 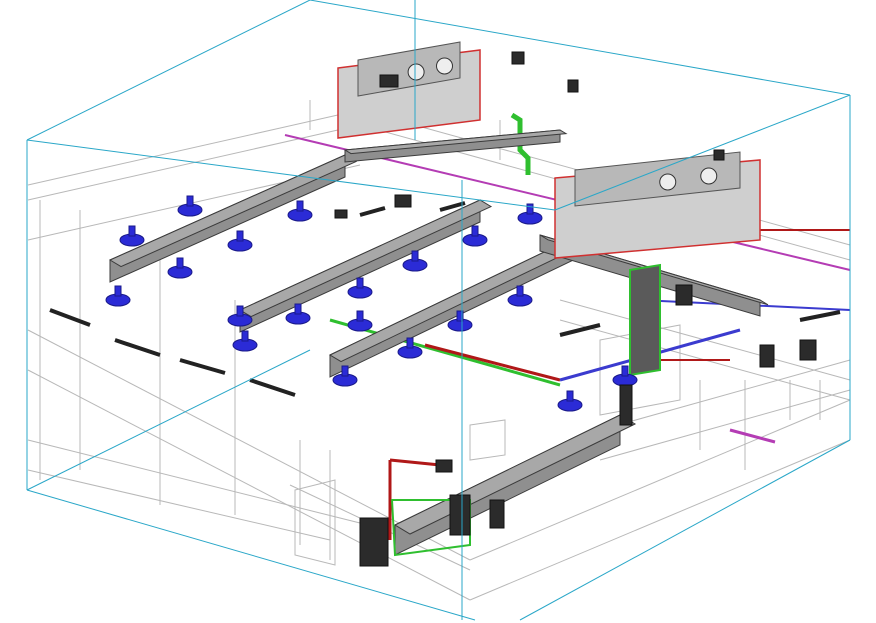 I want to click on vertical-shaft, so click(x=645, y=320).